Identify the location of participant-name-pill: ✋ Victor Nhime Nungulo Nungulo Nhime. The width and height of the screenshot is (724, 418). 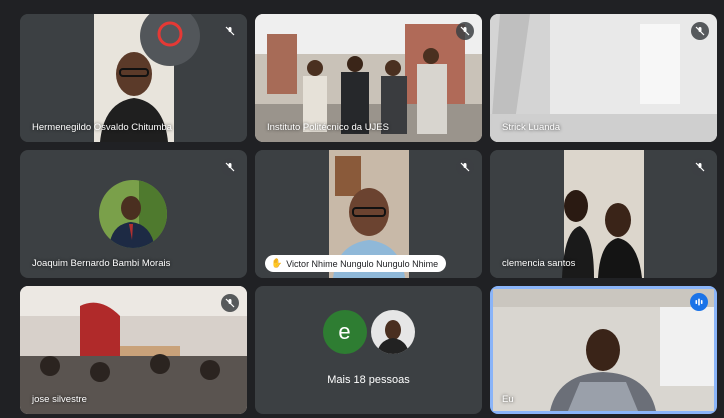
(356, 263).